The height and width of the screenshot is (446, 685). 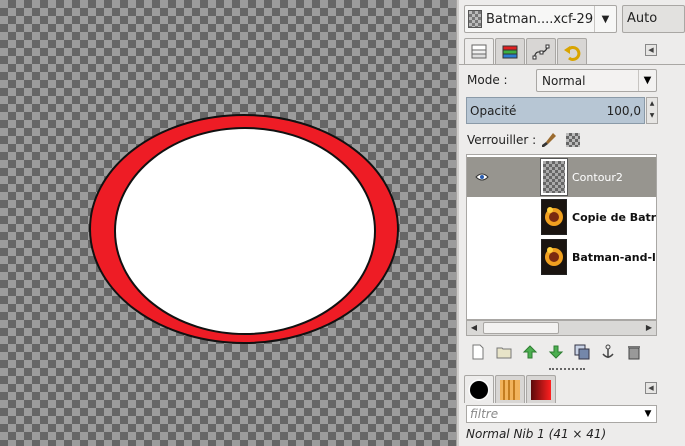 What do you see at coordinates (521, 328) in the screenshot?
I see `scrollbar-thumb` at bounding box center [521, 328].